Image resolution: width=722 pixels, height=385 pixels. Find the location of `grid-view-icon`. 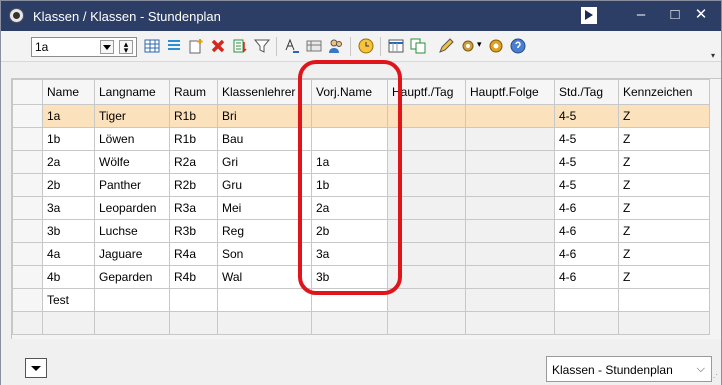

grid-view-icon is located at coordinates (152, 46).